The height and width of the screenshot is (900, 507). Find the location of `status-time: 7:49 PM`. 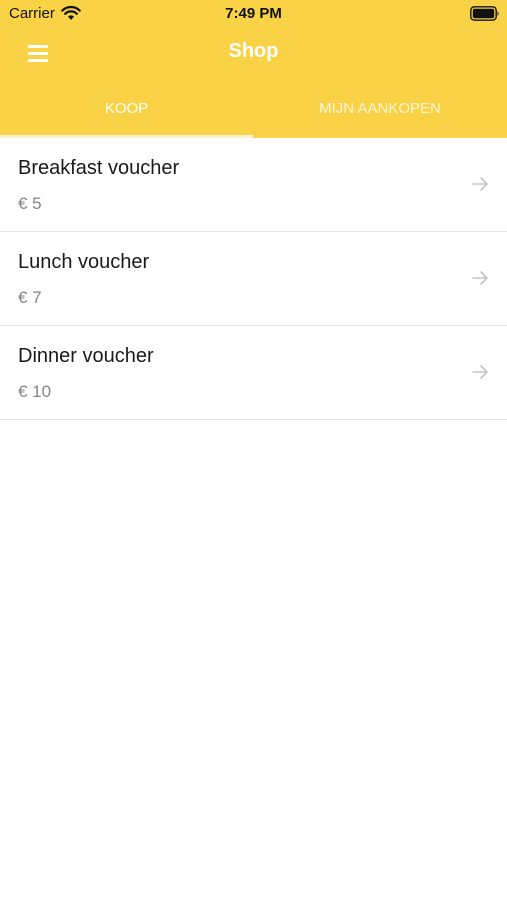

status-time: 7:49 PM is located at coordinates (253, 13).